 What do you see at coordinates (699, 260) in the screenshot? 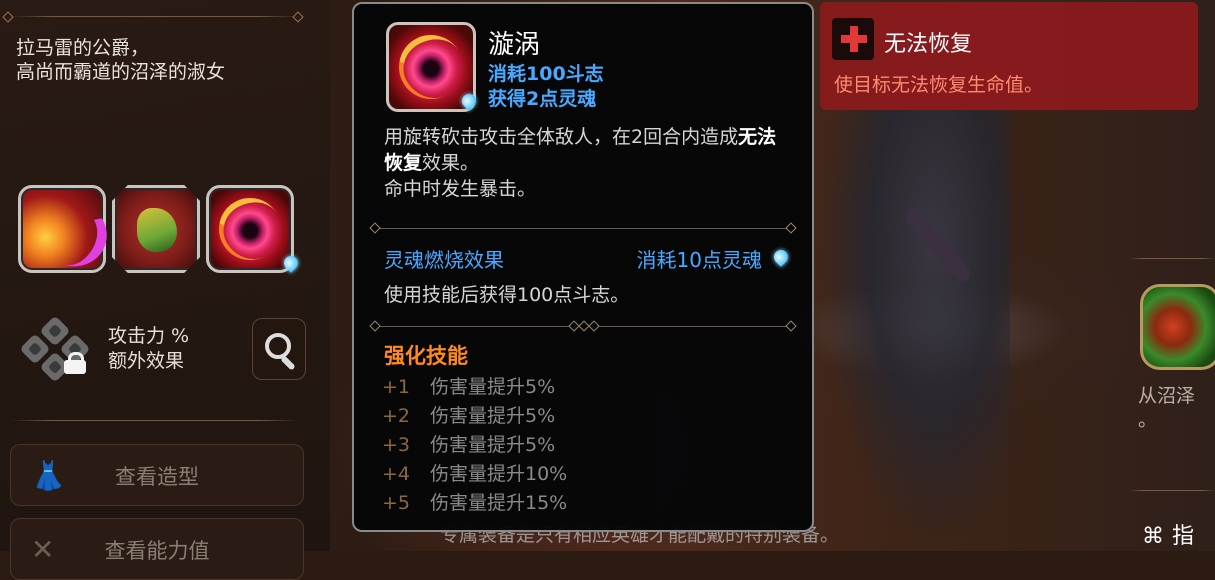
I see `soul-burn-cost: 消耗10点灵魂` at bounding box center [699, 260].